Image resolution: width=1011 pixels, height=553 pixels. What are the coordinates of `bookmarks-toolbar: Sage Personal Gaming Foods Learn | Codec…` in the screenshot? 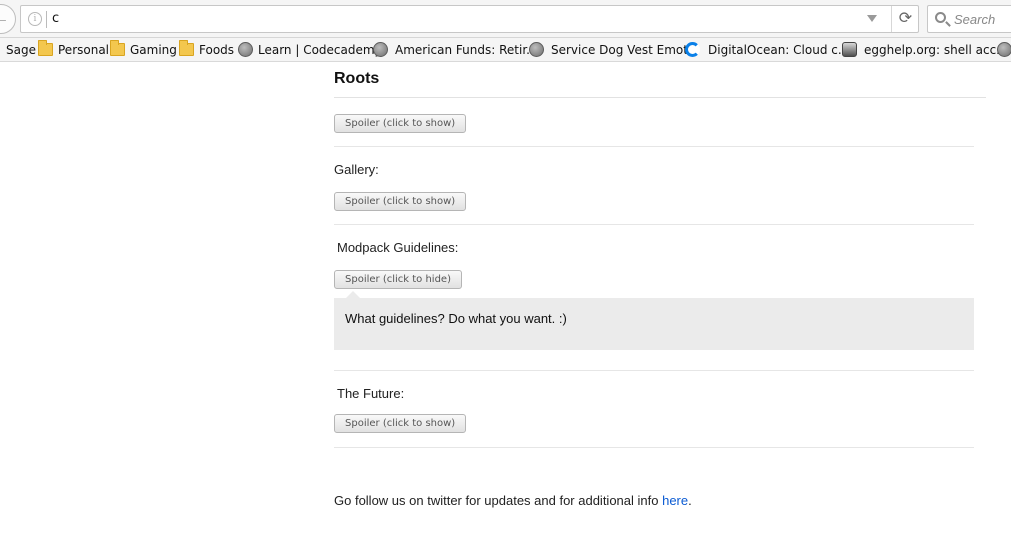 It's located at (505, 50).